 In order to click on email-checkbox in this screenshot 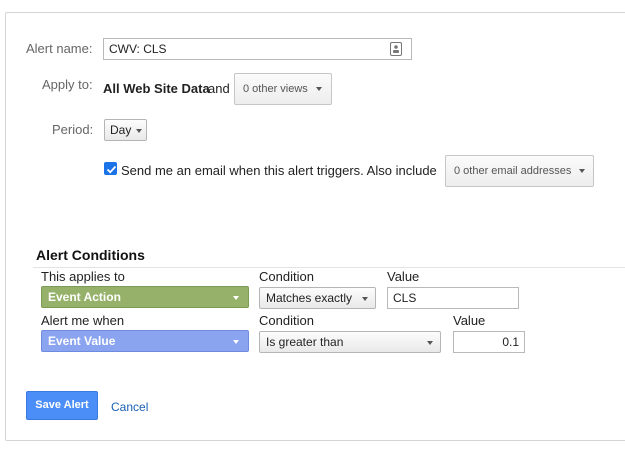, I will do `click(110, 168)`.